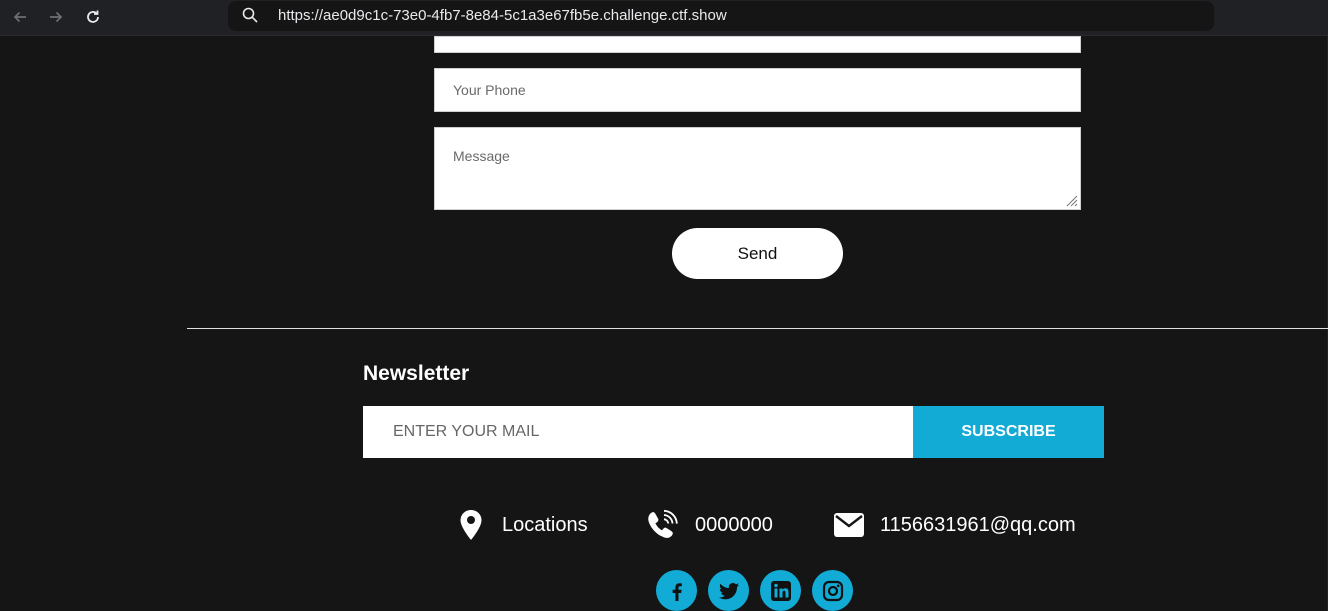  I want to click on envelope-icon, so click(849, 525).